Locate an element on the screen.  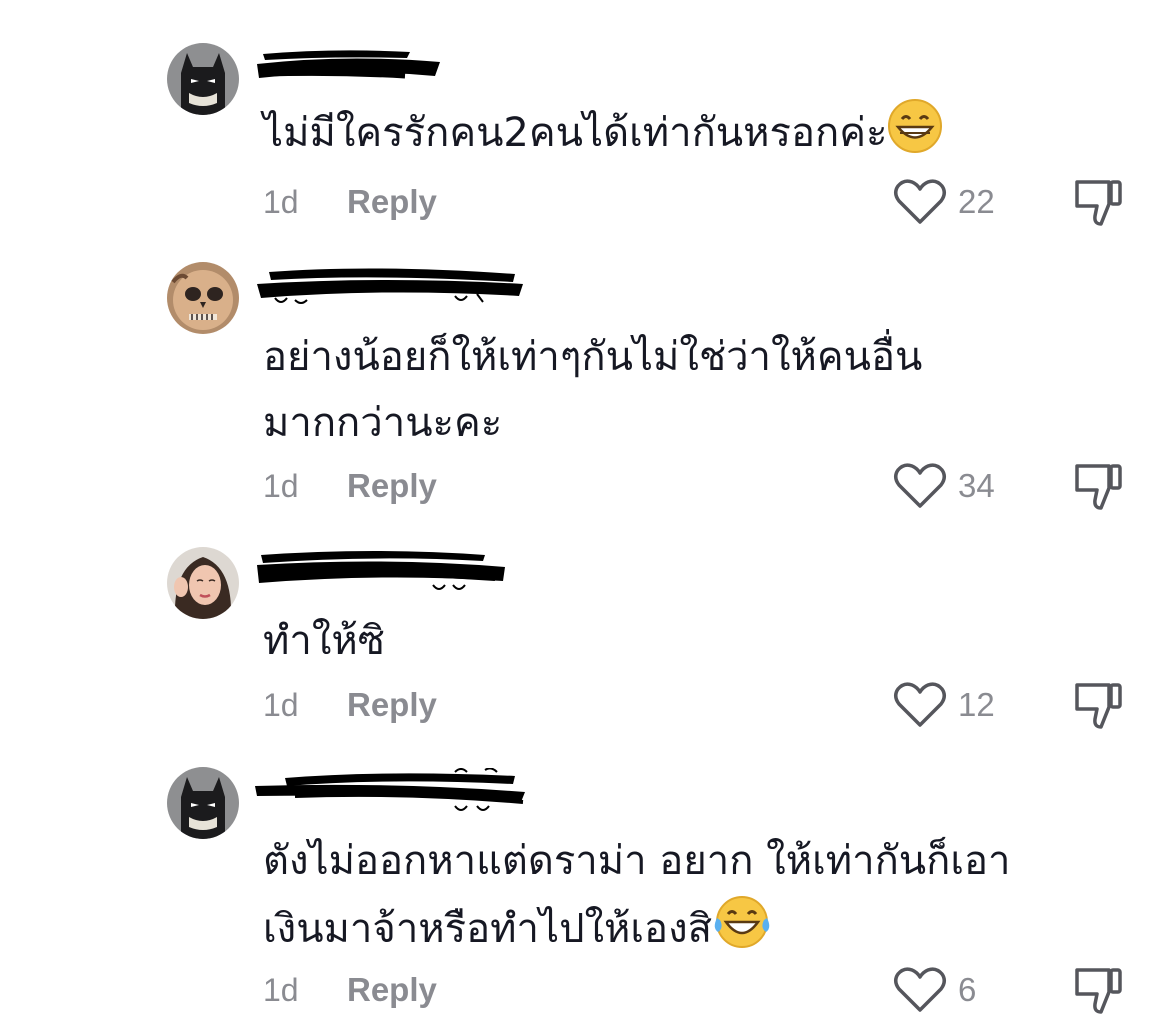
previous-comment-fragment is located at coordinates (584, 3).